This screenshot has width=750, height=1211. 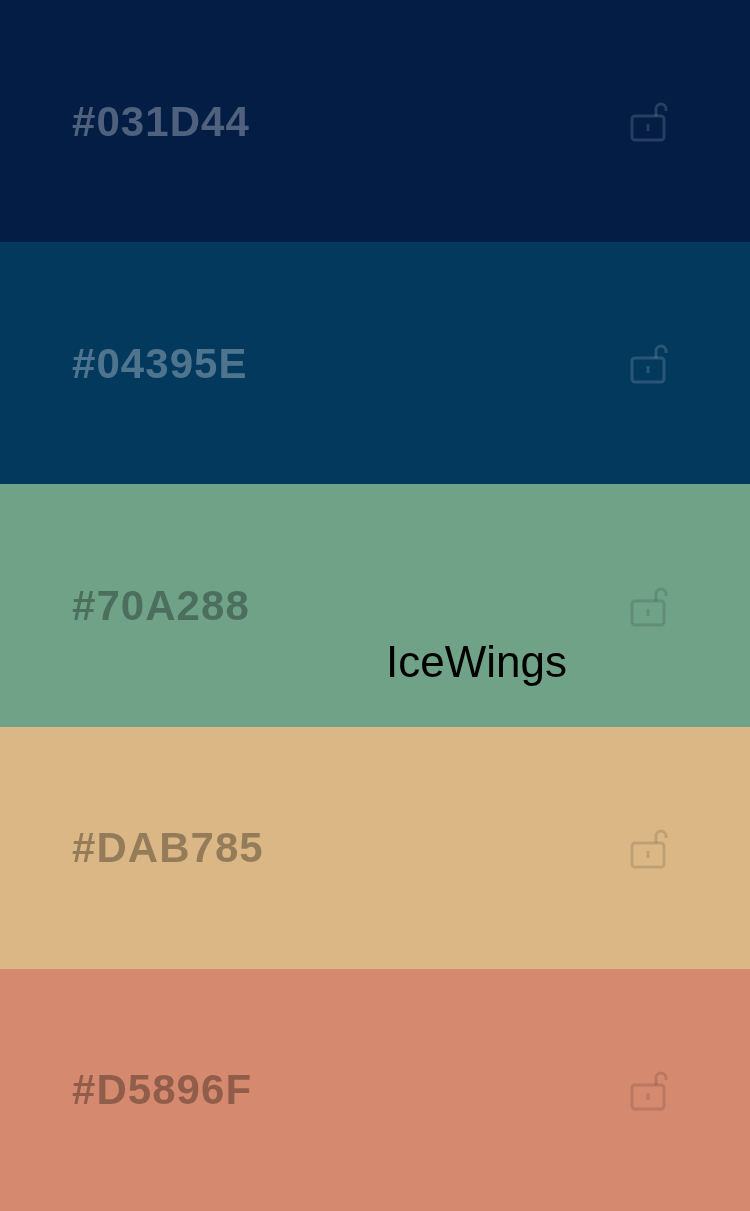 I want to click on hex-code: #031D44, so click(x=161, y=121).